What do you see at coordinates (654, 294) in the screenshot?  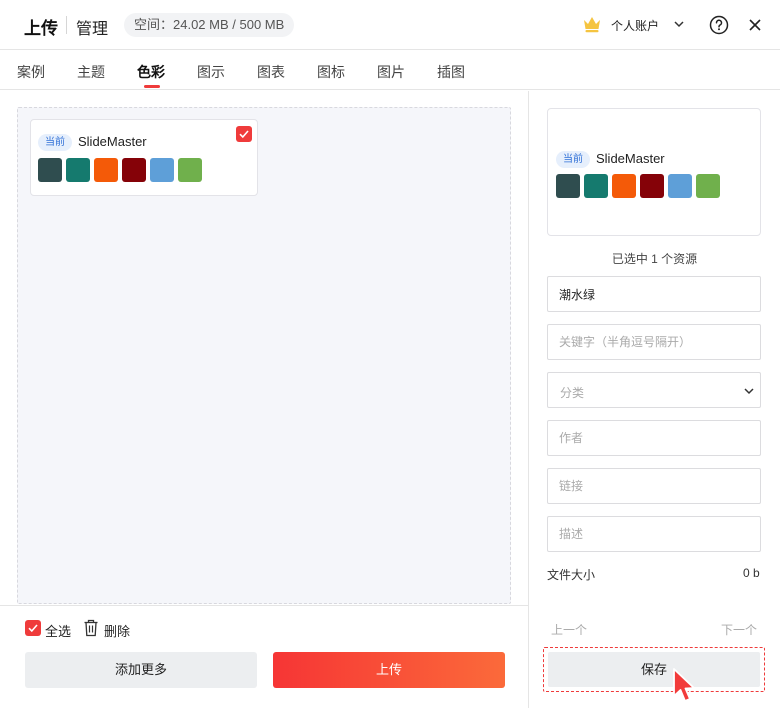 I see `name-input` at bounding box center [654, 294].